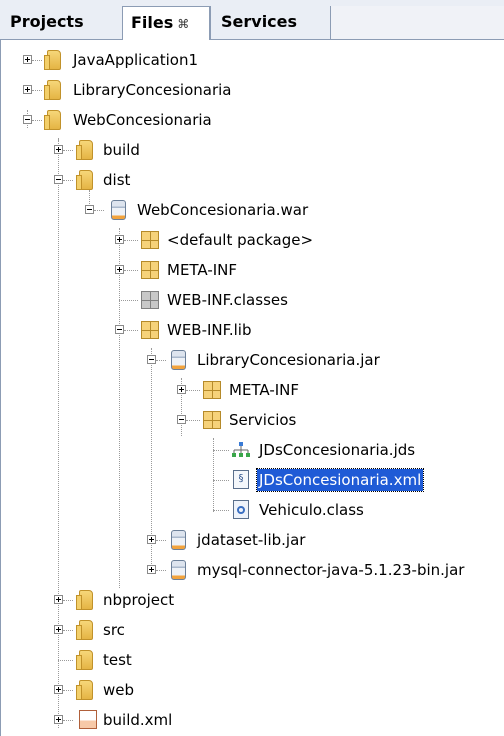 The width and height of the screenshot is (504, 736). I want to click on collapse-webconcesionaria-icon, so click(27, 119).